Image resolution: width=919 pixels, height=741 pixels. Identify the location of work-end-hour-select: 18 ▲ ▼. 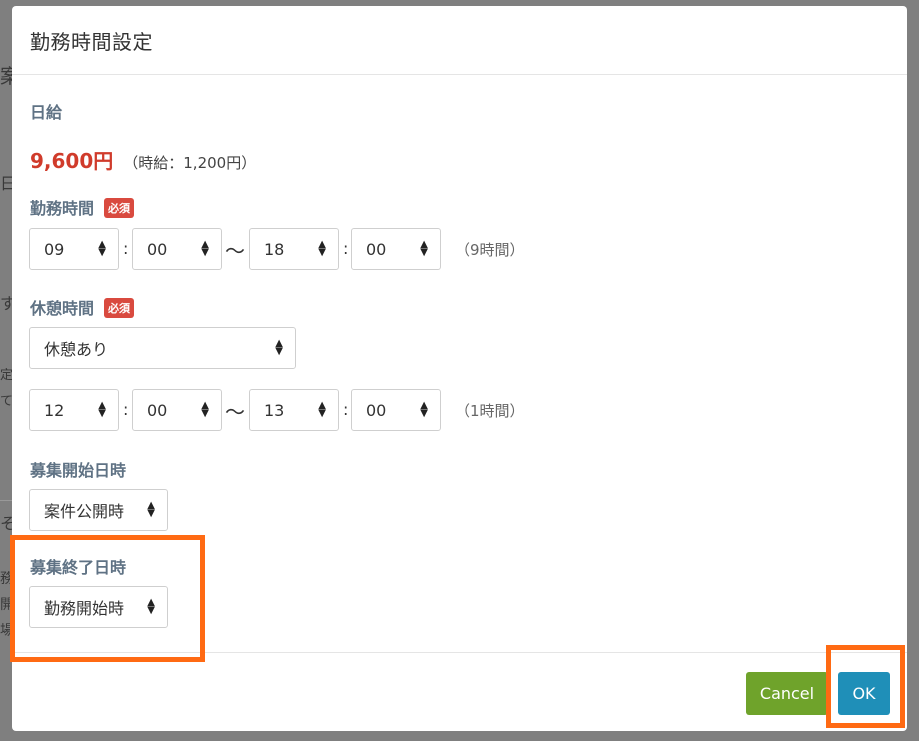
(294, 249).